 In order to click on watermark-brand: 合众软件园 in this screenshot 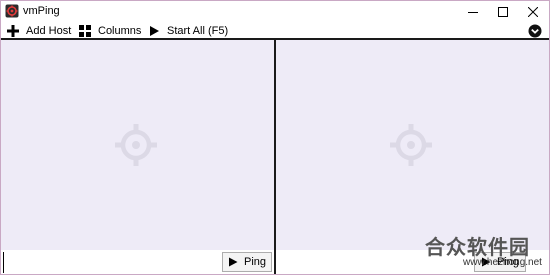, I will do `click(477, 247)`.